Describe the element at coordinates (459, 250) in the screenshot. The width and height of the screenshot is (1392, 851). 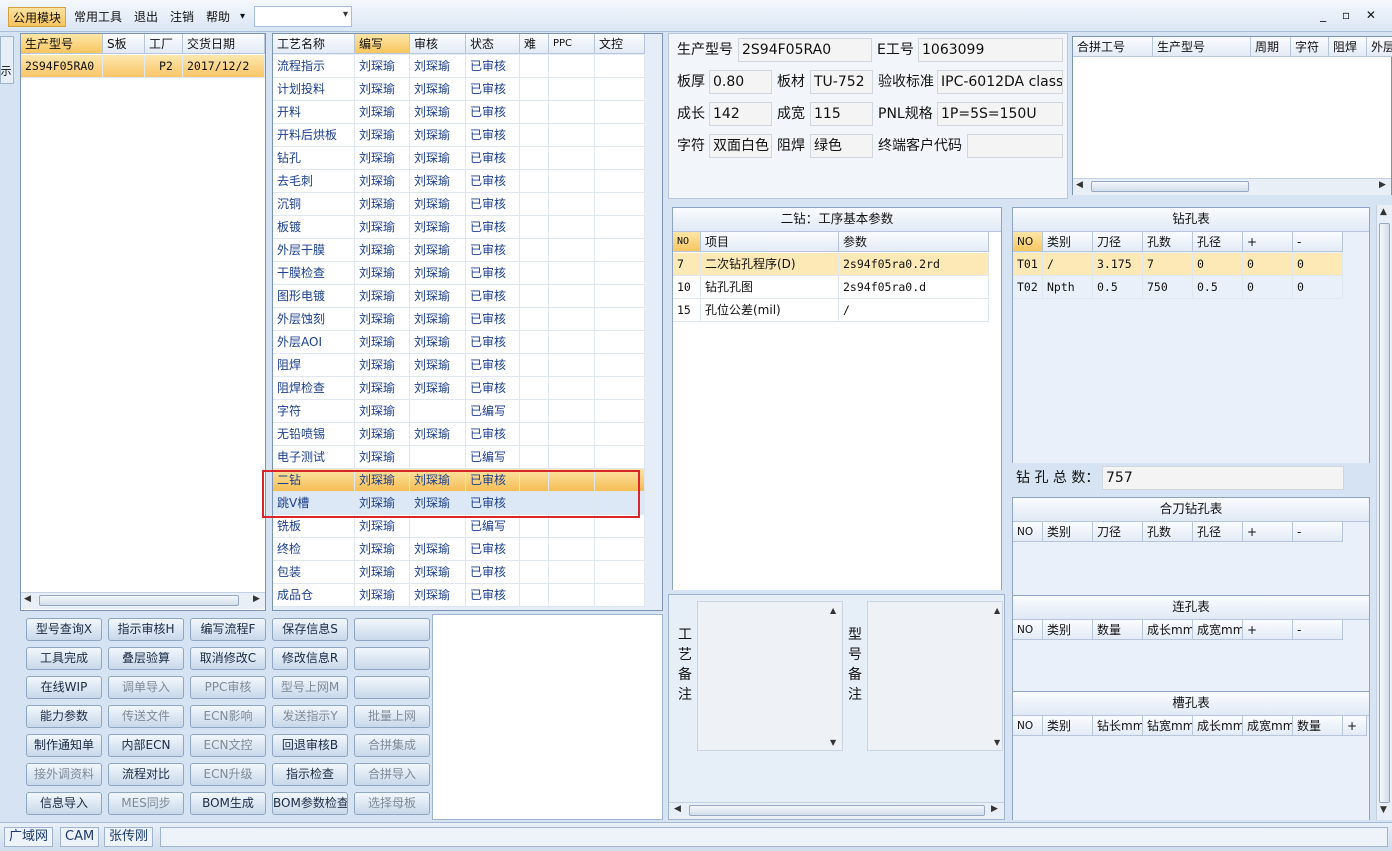
I see `table-row: 外层干膜 刘琛瑜 刘琛瑜 已审核` at that location.